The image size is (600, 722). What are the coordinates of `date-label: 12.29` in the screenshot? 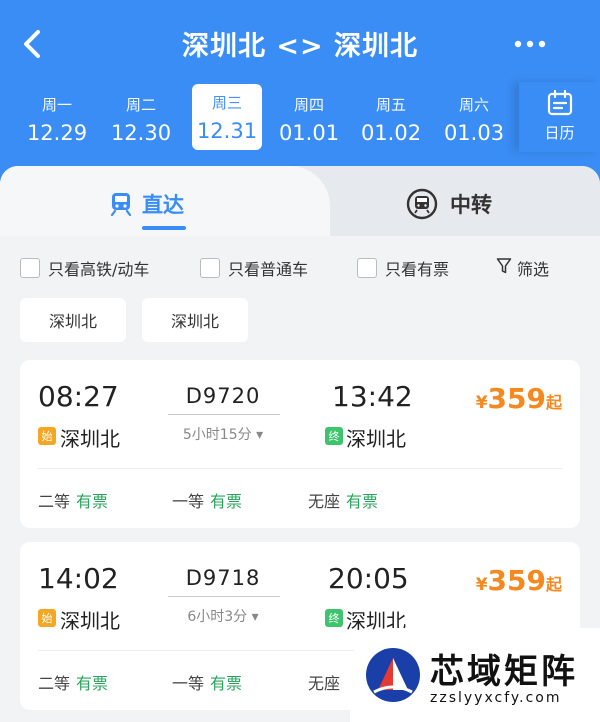 It's located at (57, 133).